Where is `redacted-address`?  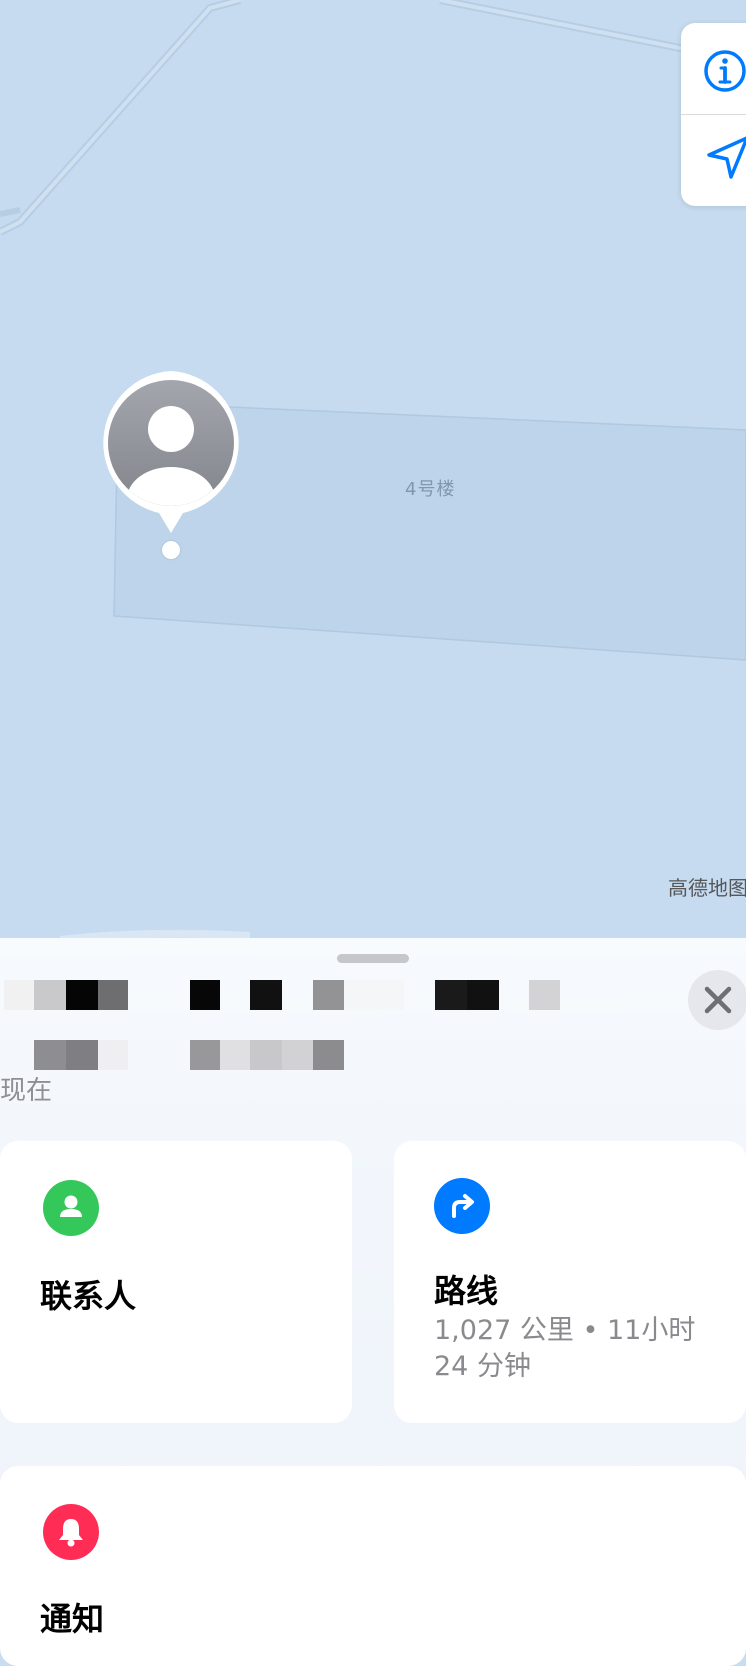
redacted-address is located at coordinates (290, 1055).